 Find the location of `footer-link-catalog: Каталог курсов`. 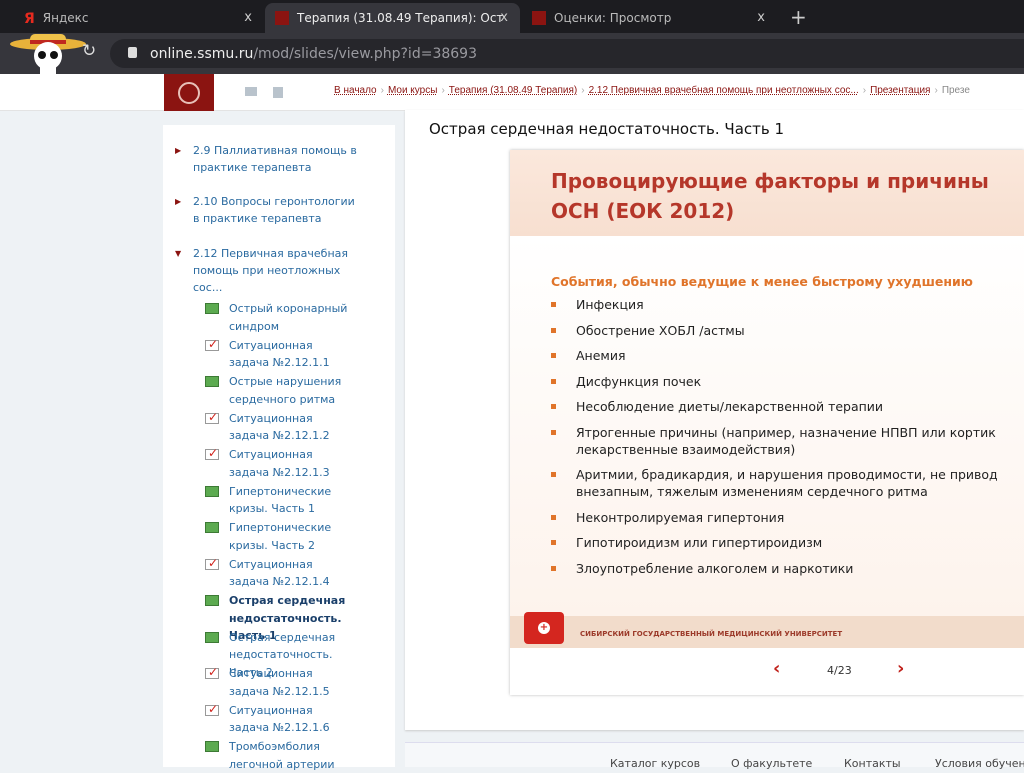

footer-link-catalog: Каталог курсов is located at coordinates (655, 763).